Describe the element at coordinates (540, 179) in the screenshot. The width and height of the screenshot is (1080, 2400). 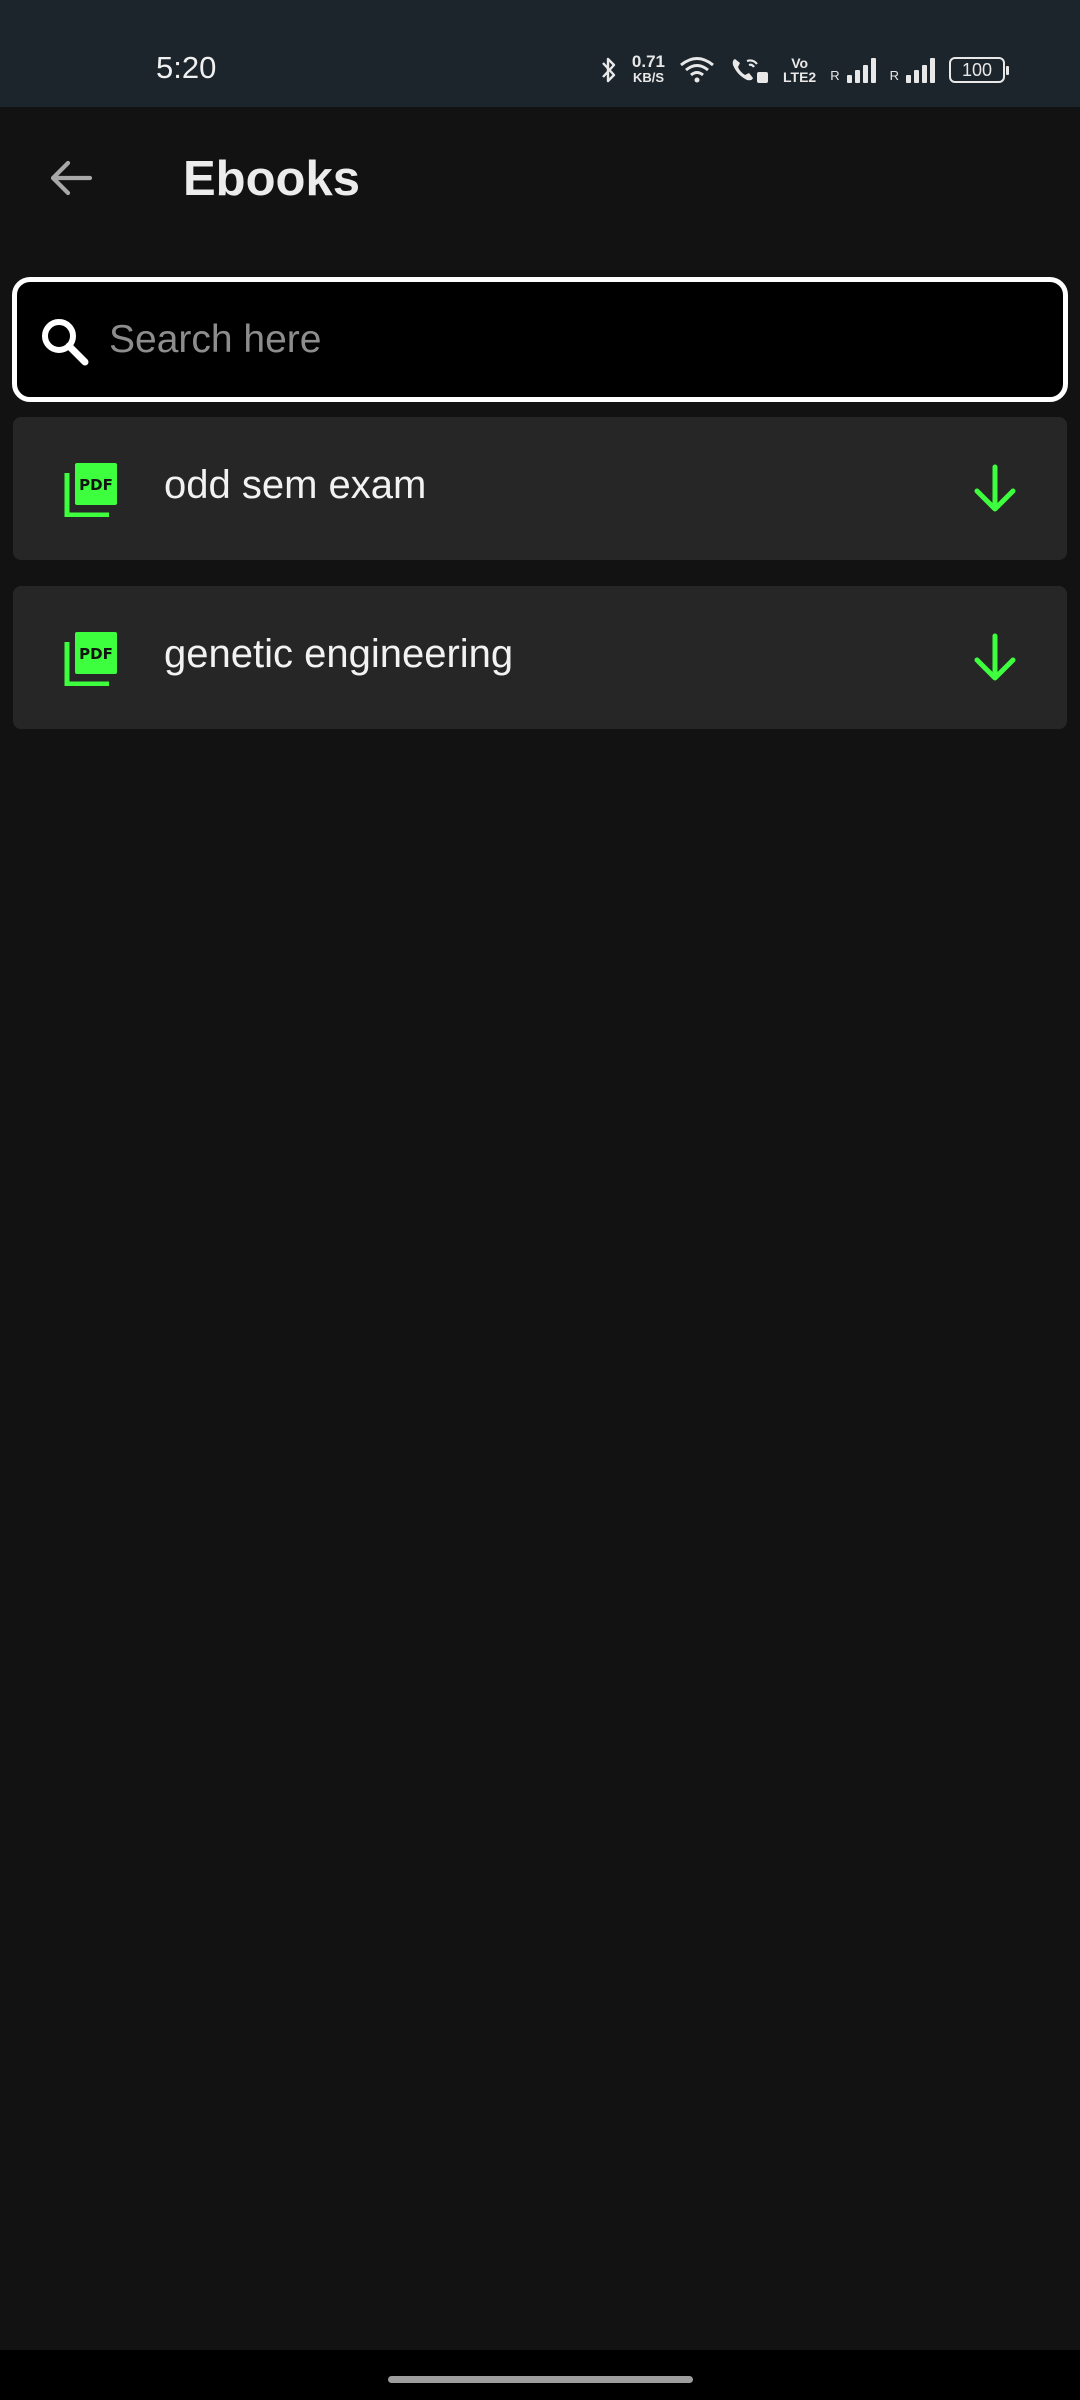
I see `app-bar: Ebooks` at that location.